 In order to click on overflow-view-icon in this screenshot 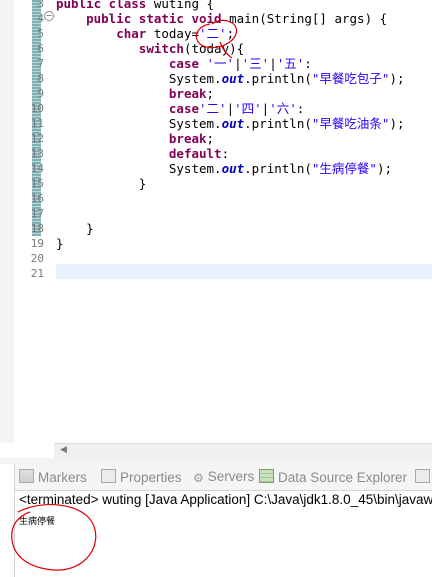, I will do `click(422, 477)`.